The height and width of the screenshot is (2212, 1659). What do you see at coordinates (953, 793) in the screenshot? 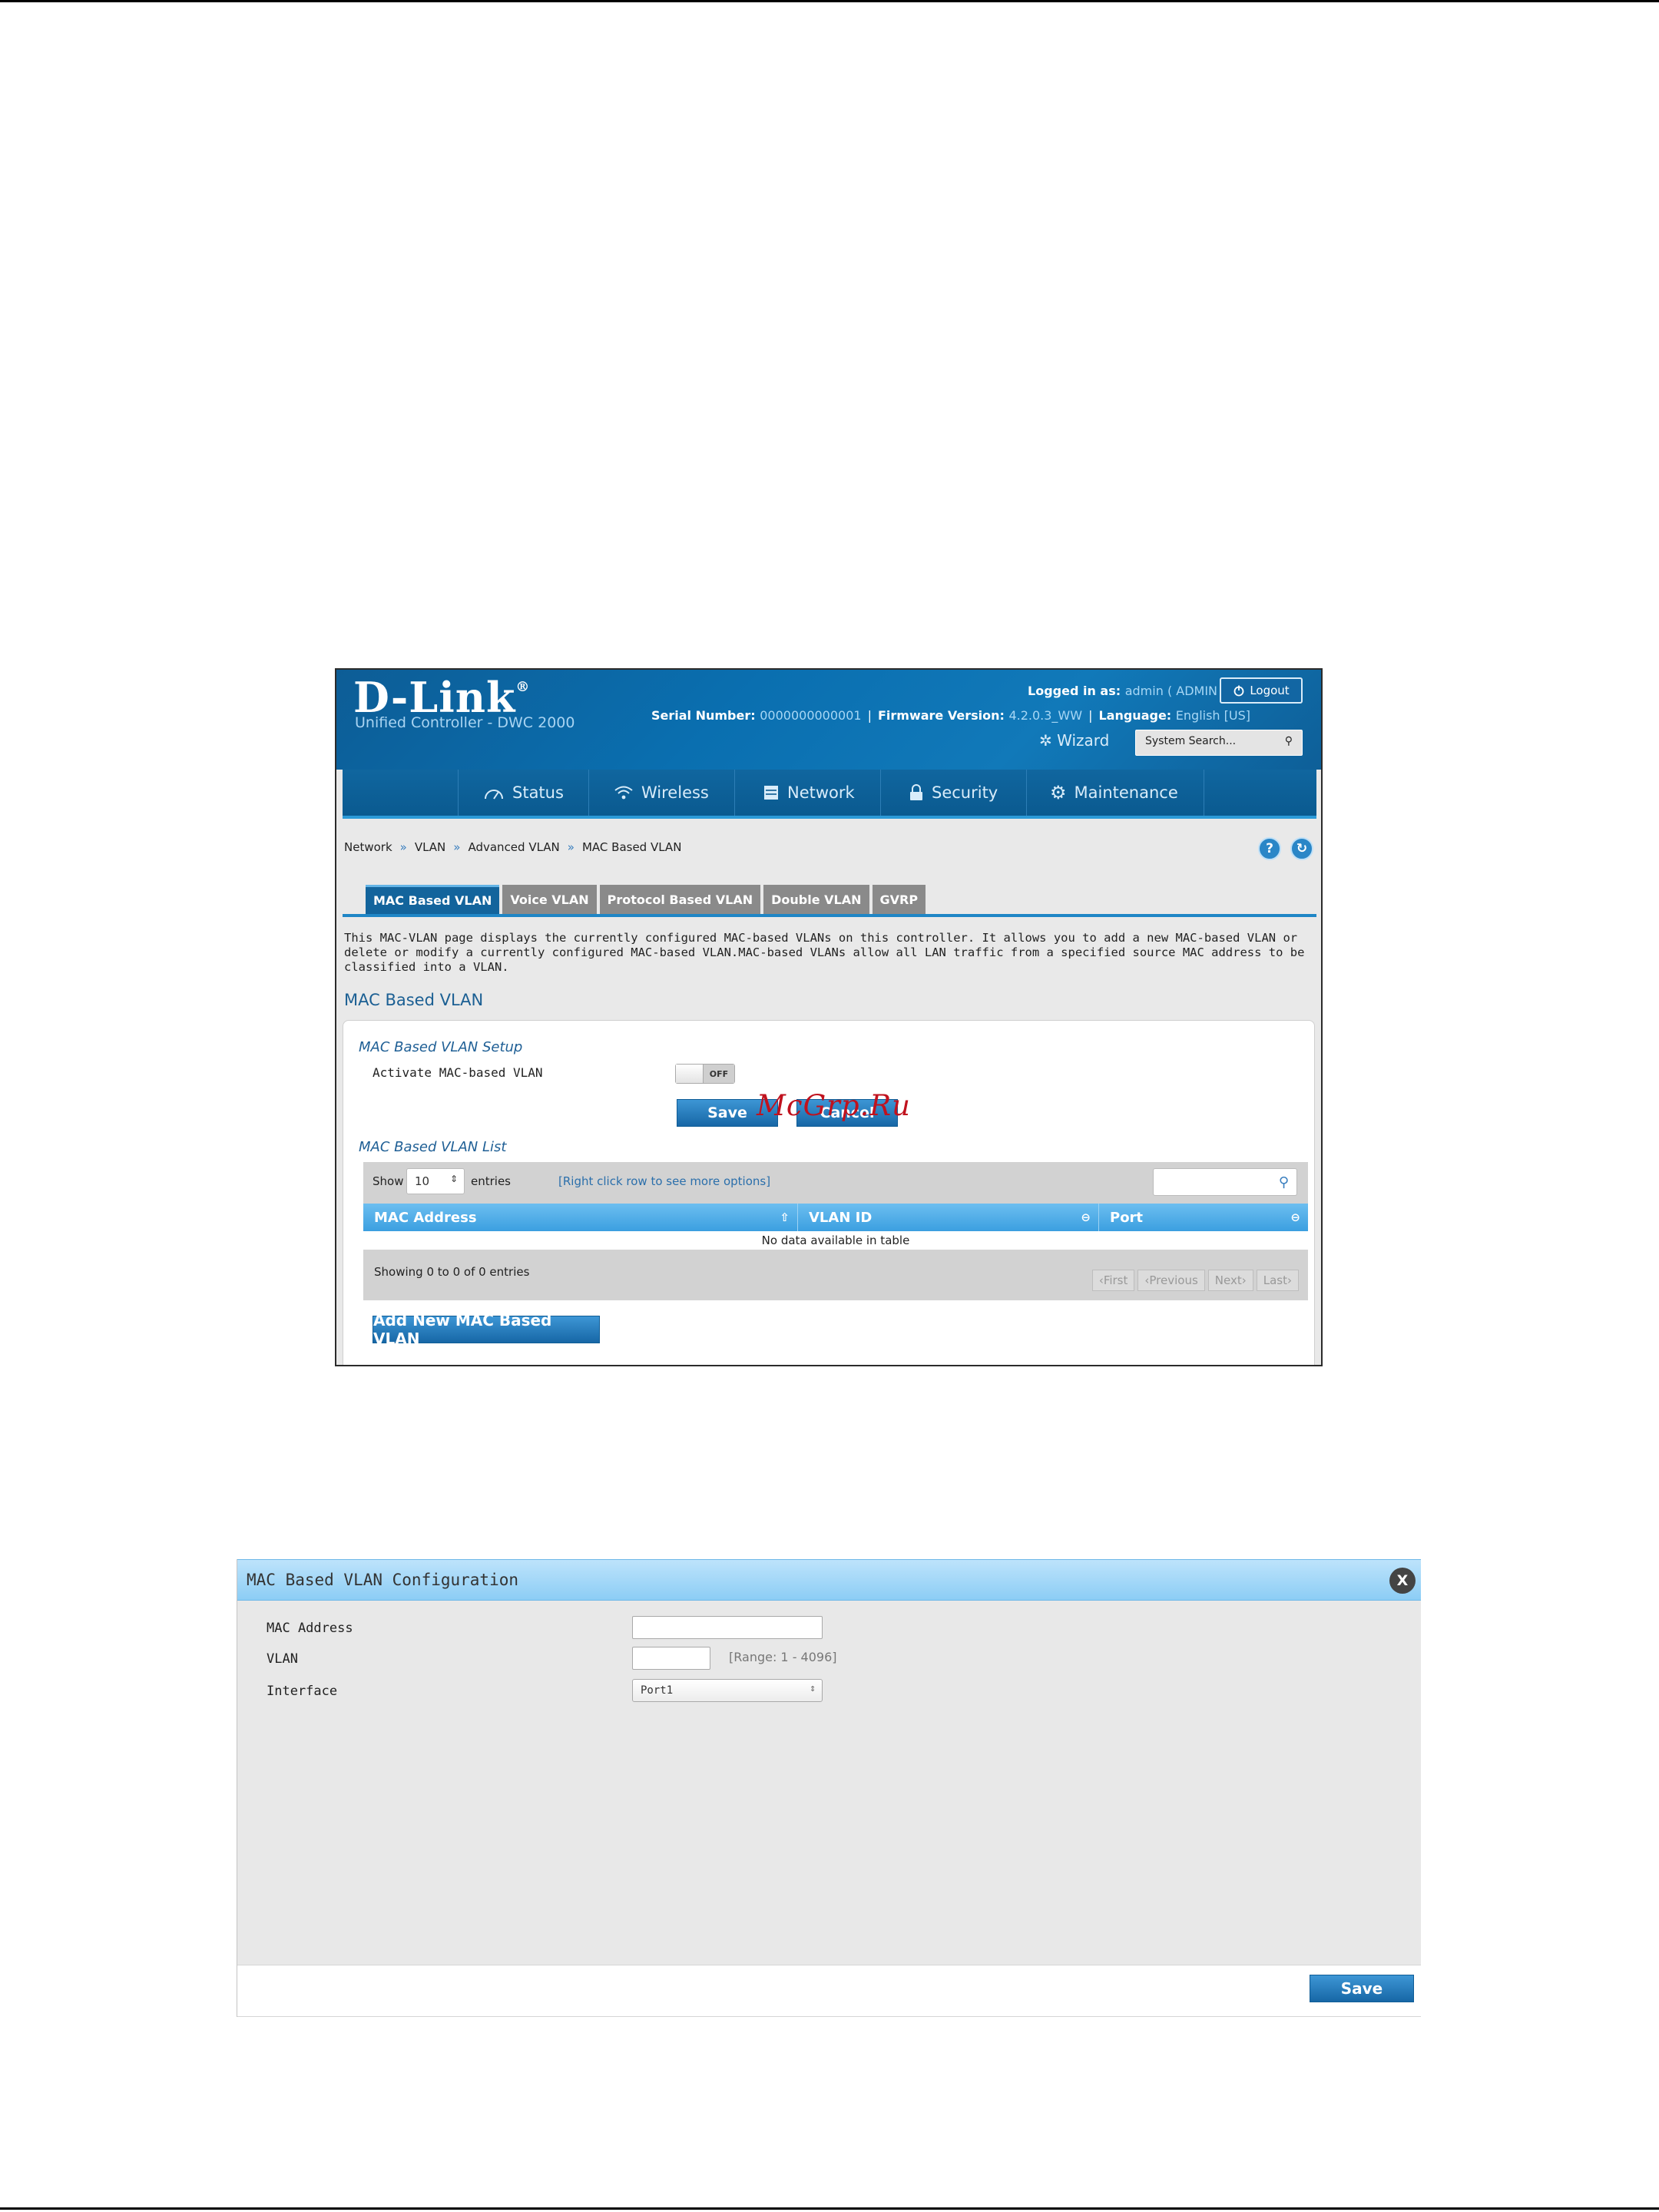
I see `nav-security: Security` at bounding box center [953, 793].